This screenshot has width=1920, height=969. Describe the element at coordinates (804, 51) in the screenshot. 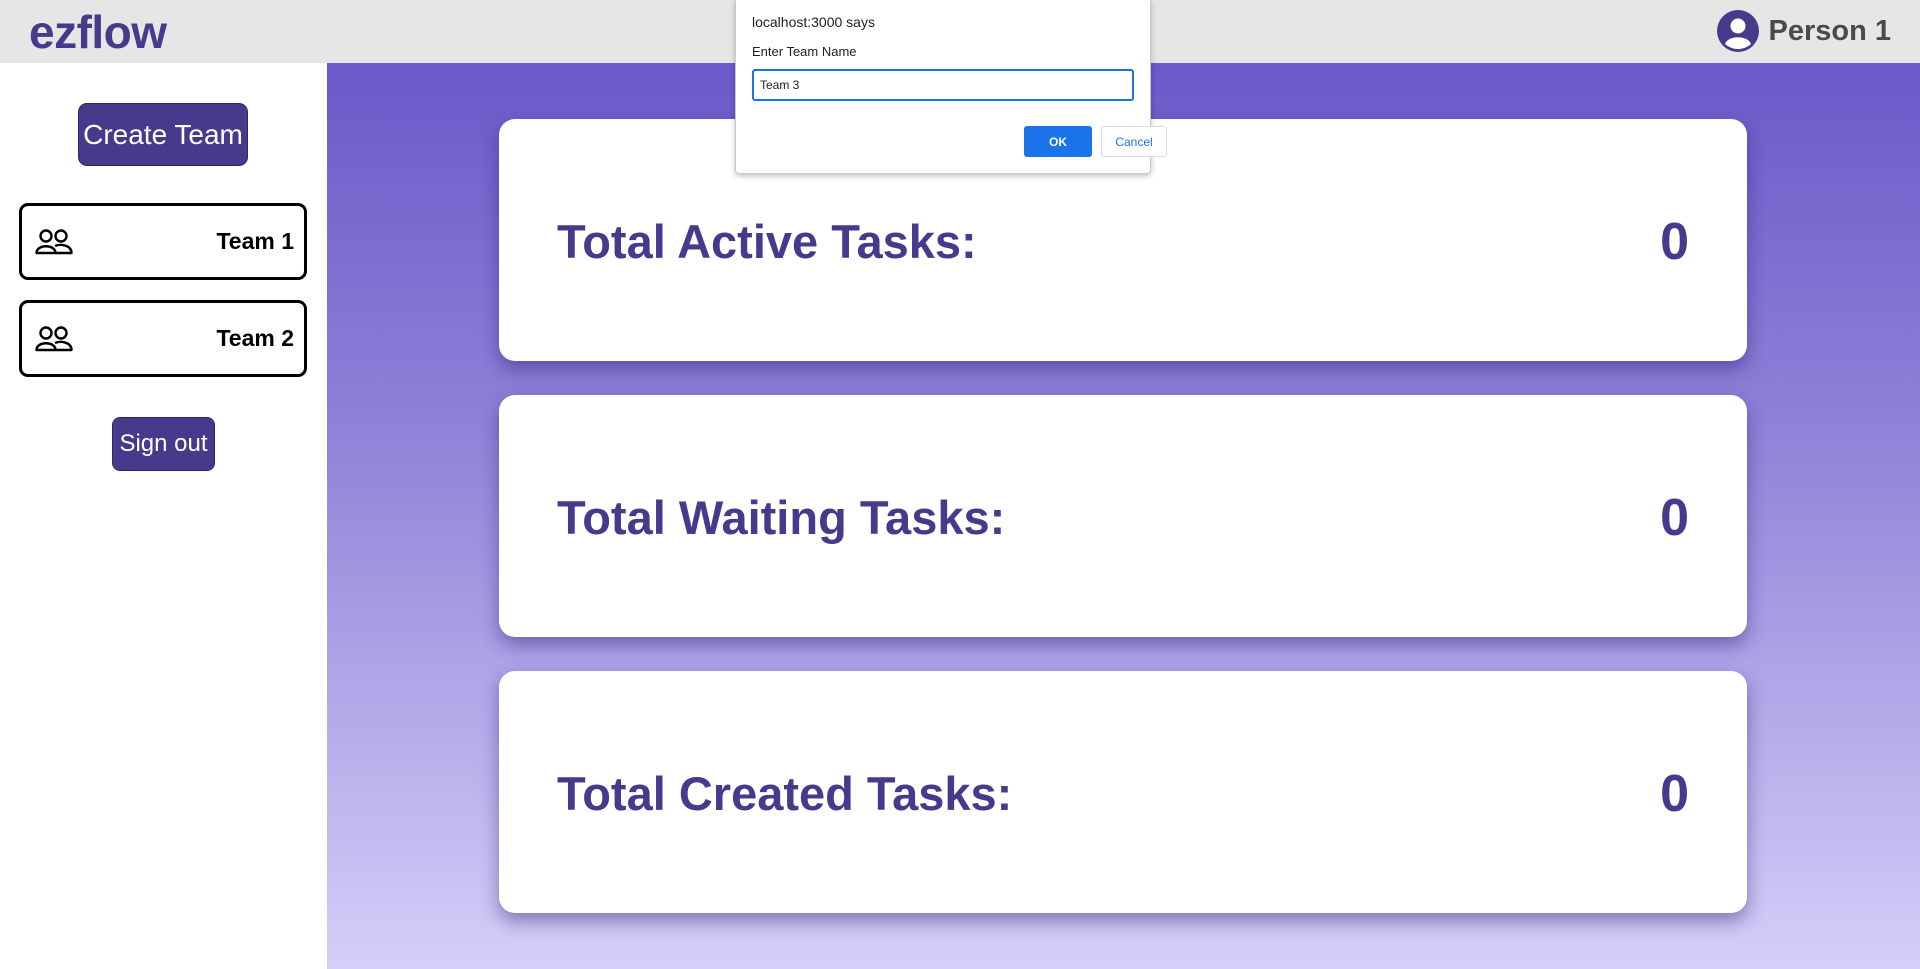

I see `dialog-message: Enter Team Name` at that location.